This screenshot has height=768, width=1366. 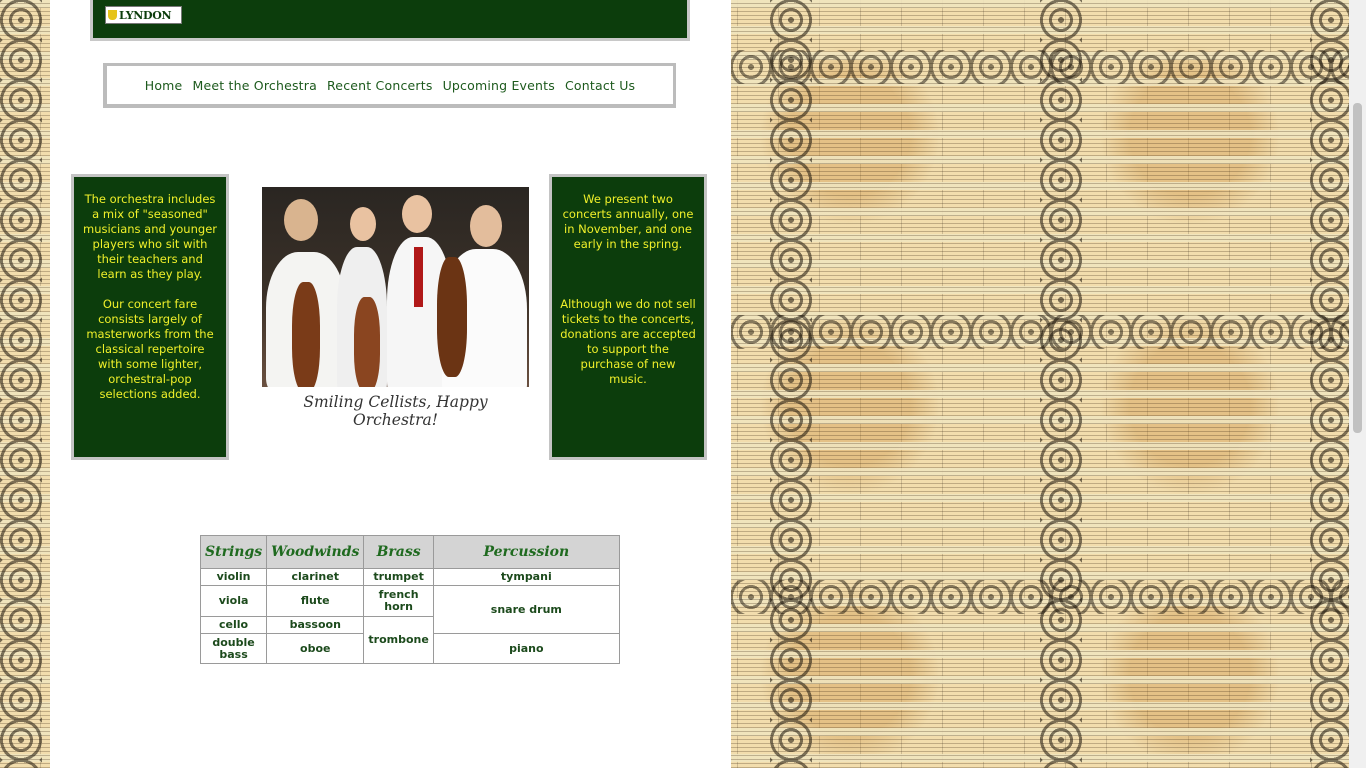 I want to click on lyndon-logo: LYNDON, so click(x=143, y=15).